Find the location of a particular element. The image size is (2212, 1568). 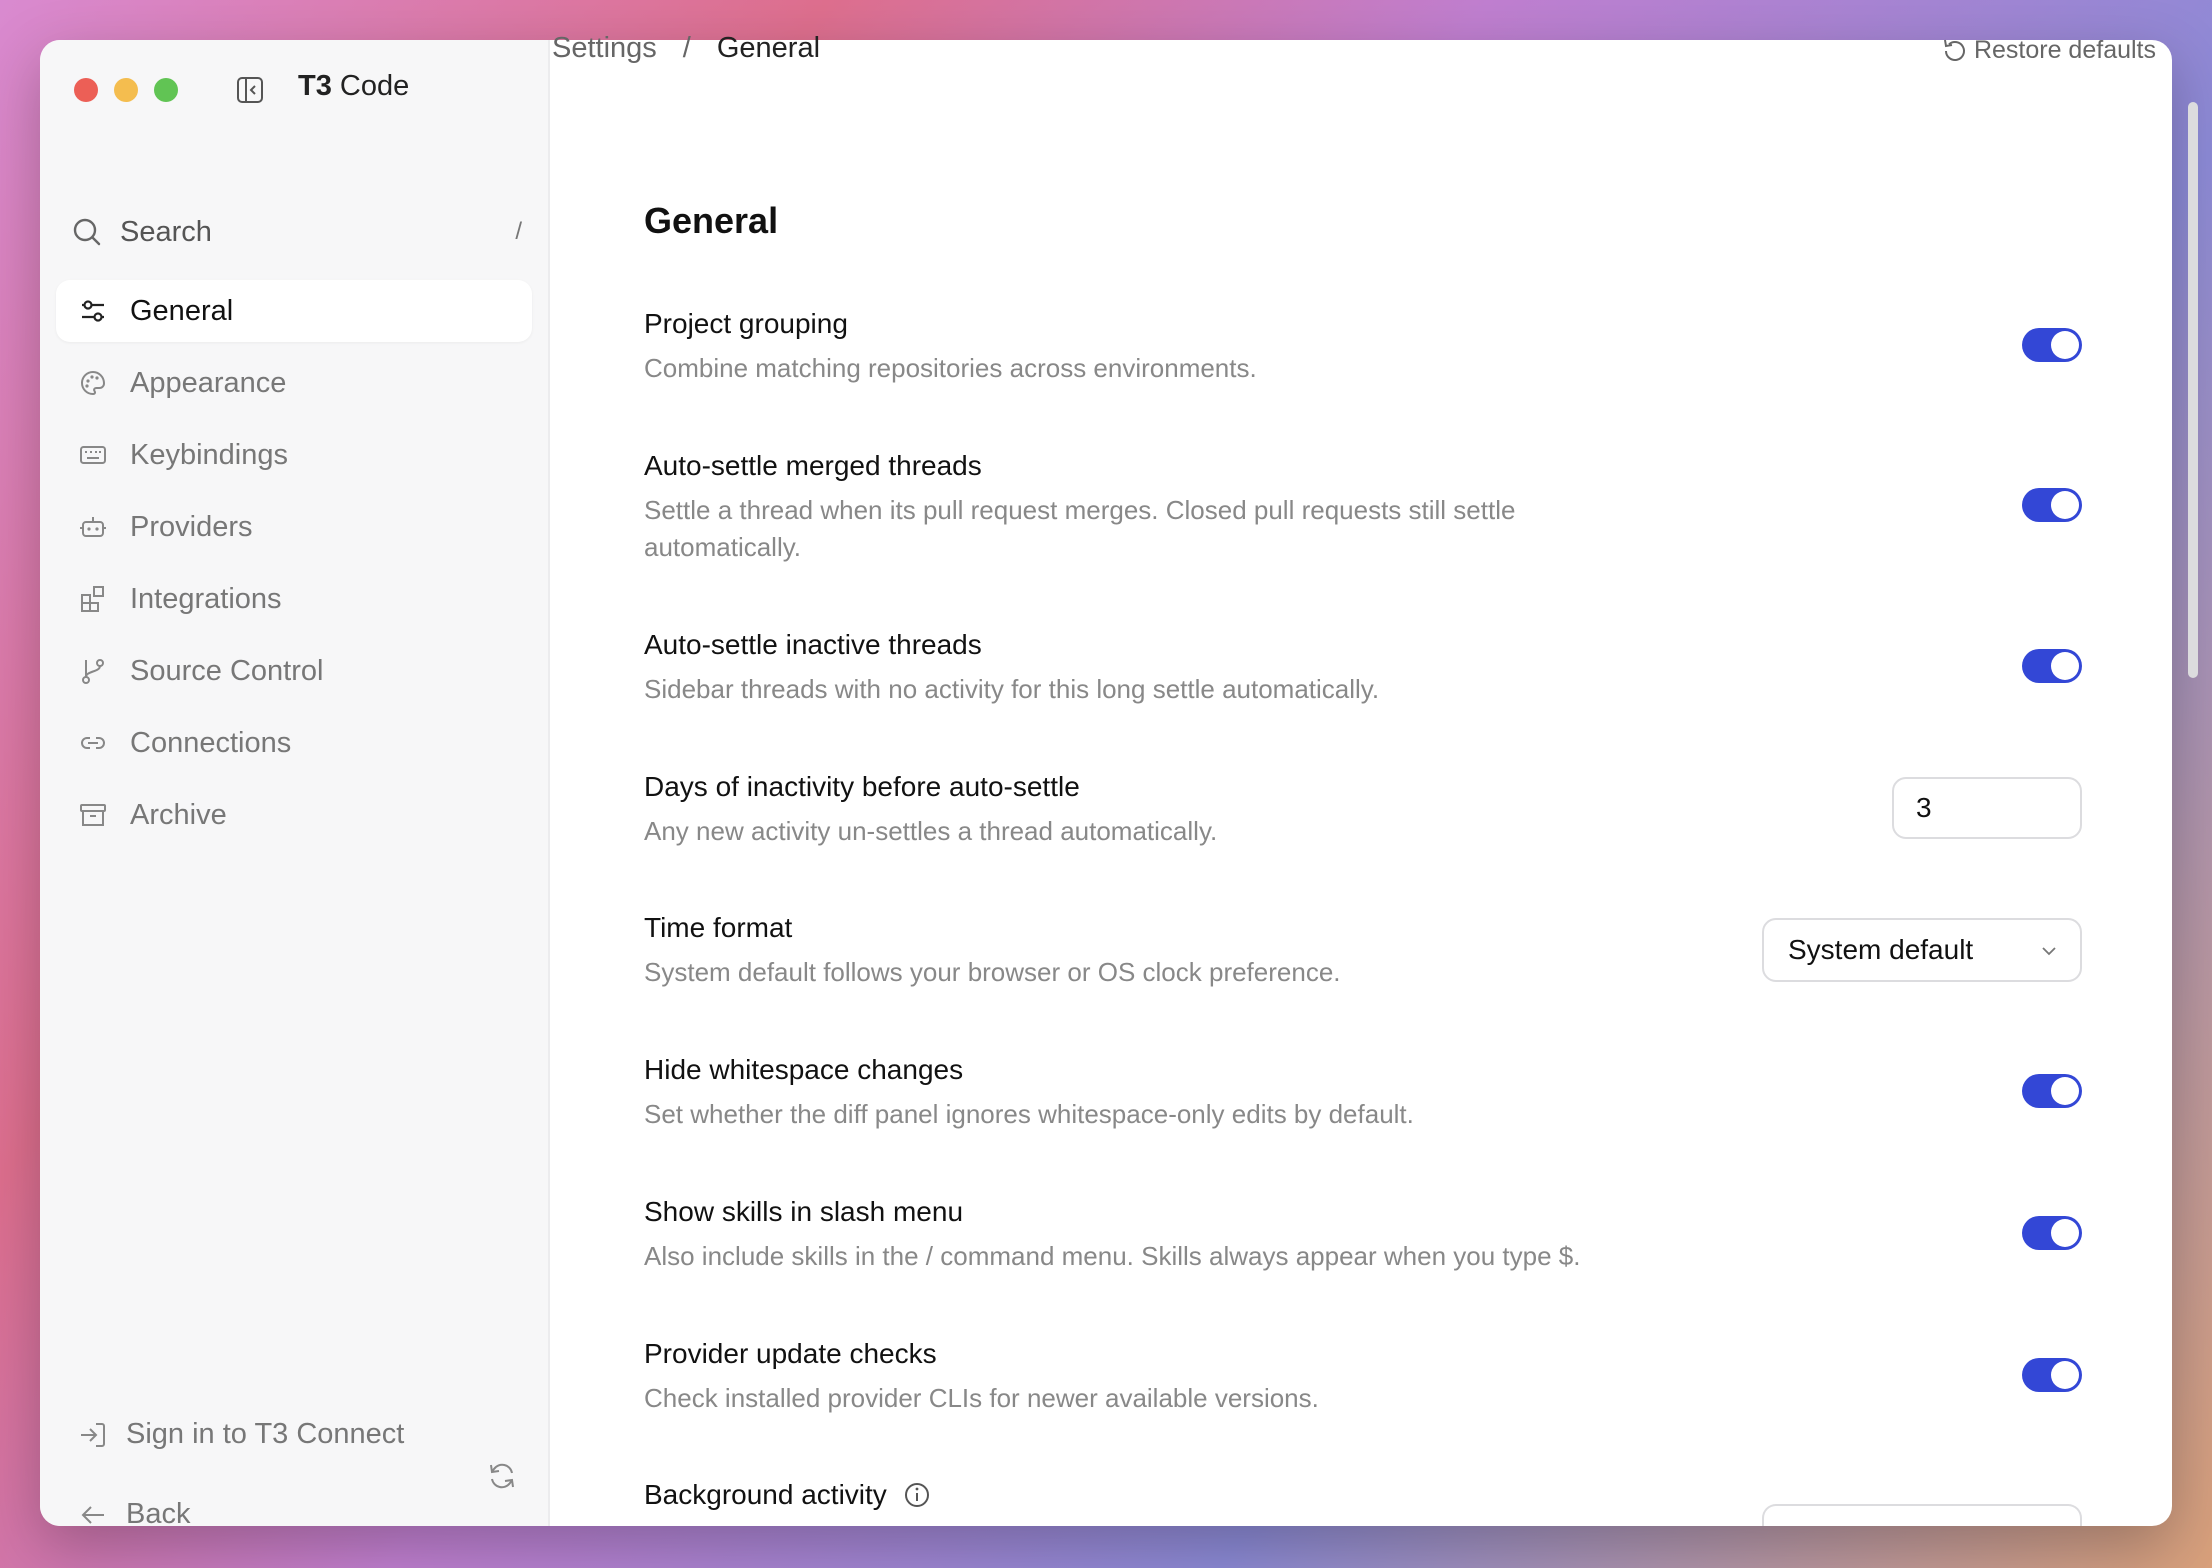

nav-label: Archive is located at coordinates (178, 814).